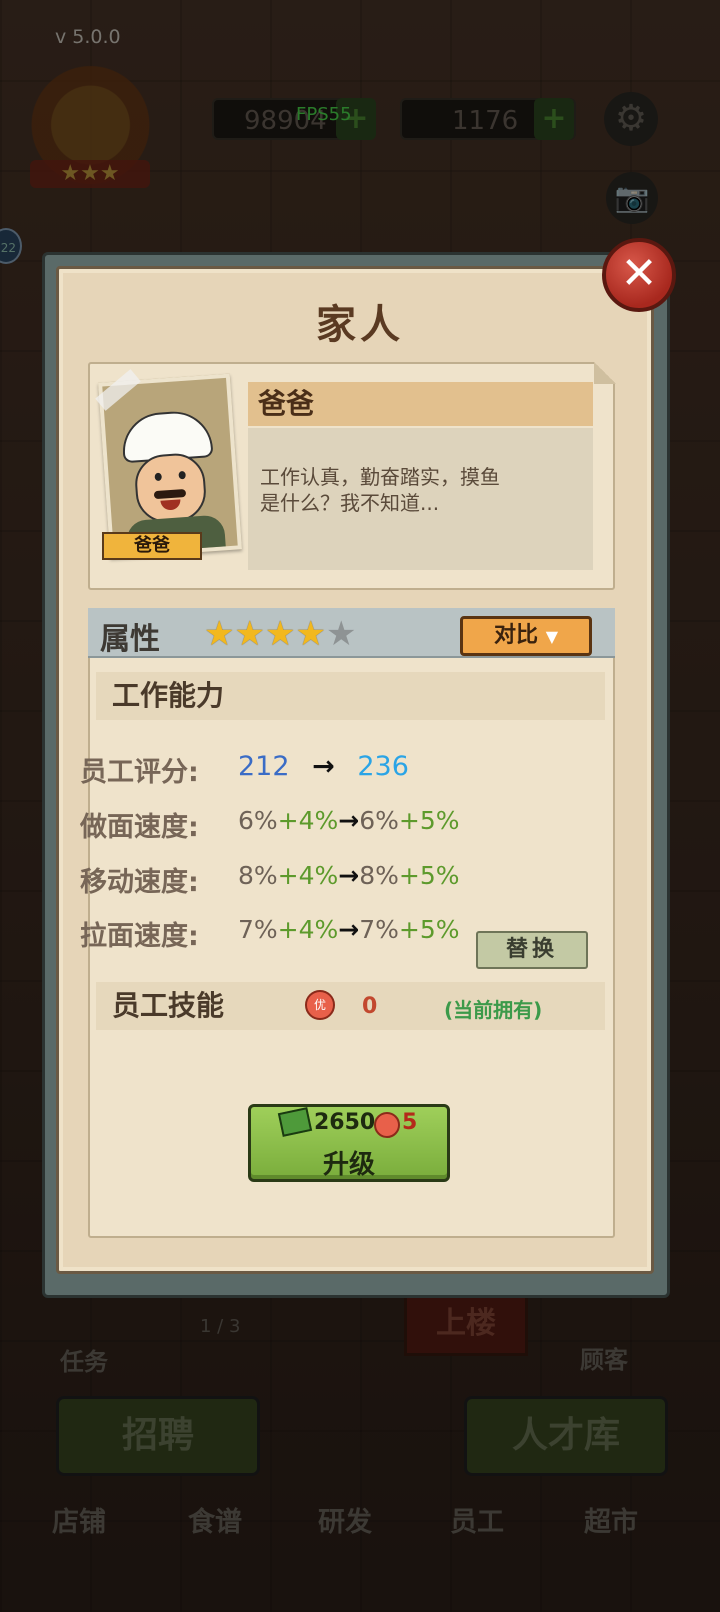 Image resolution: width=720 pixels, height=1612 pixels. I want to click on upgrade-medal-cost: 5, so click(410, 1122).